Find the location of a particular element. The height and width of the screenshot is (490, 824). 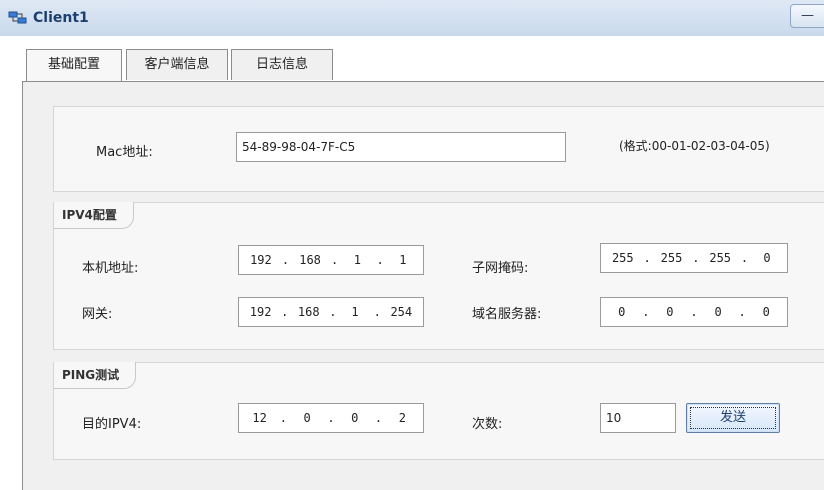

minimize-button: — is located at coordinates (807, 16).